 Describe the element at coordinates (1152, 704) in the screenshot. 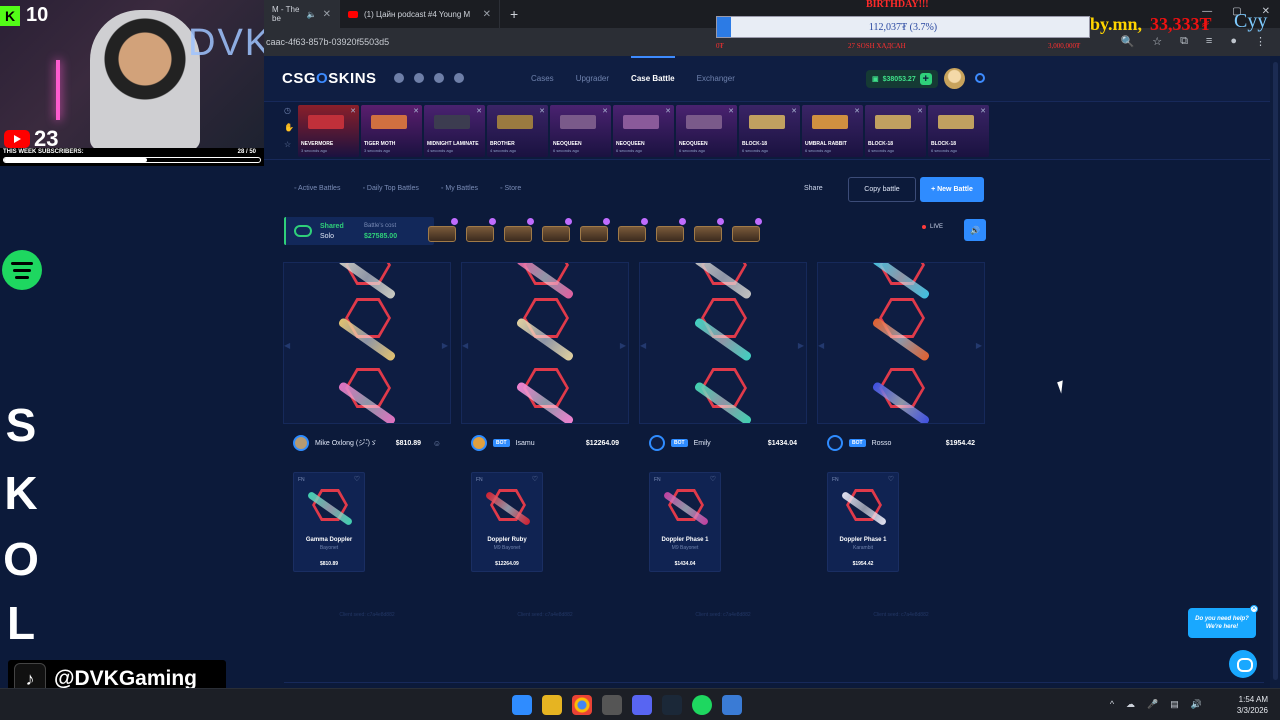

I see `mic-icon: 🎤` at that location.